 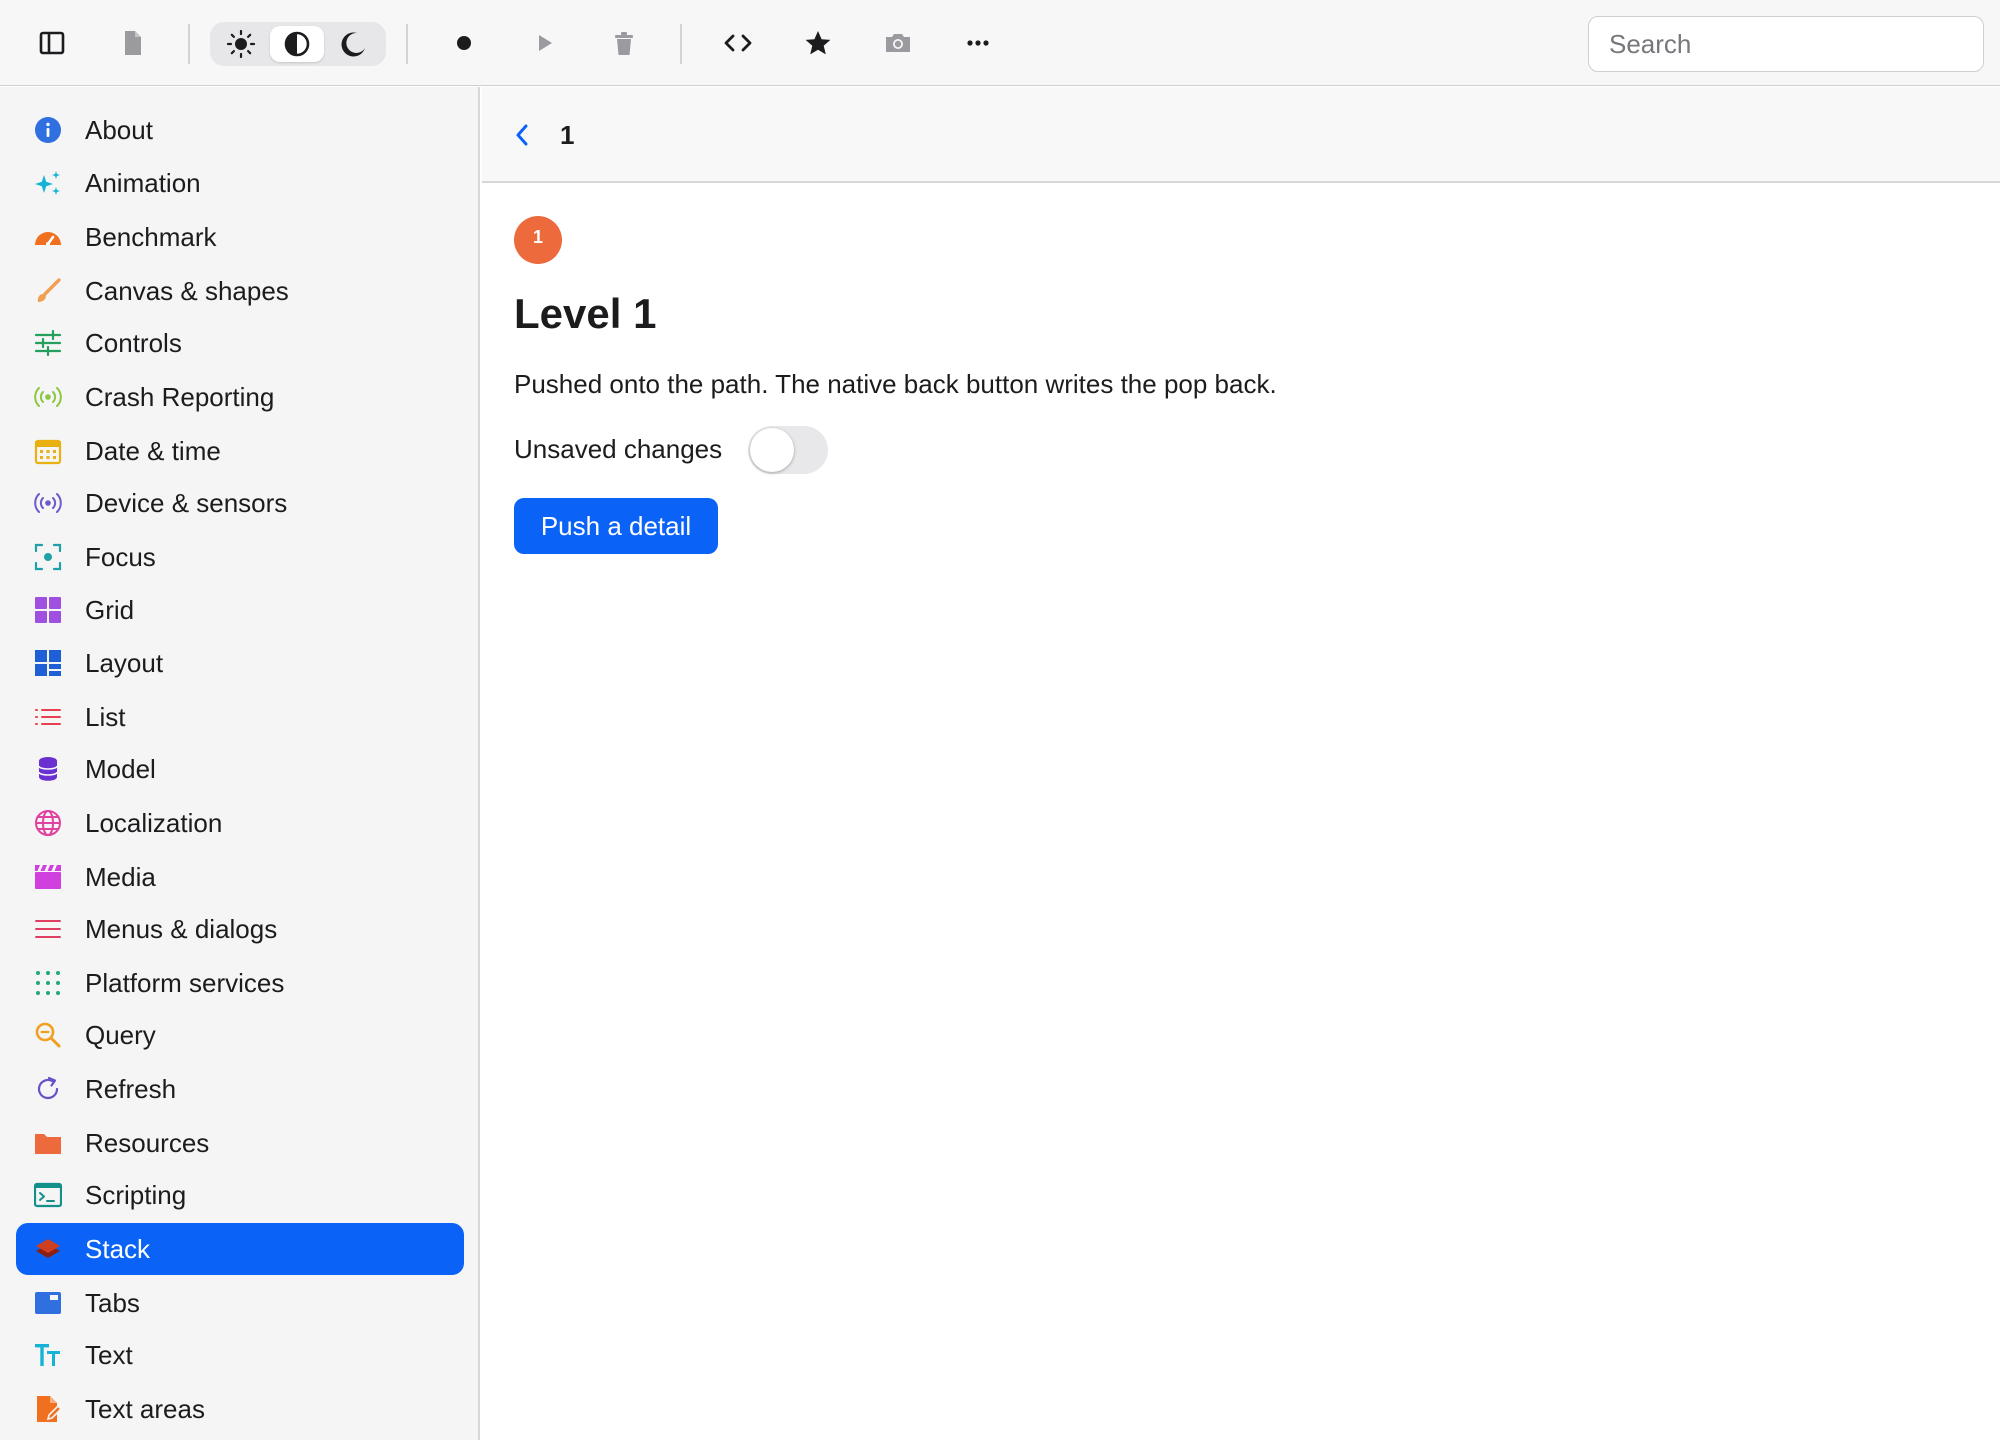 I want to click on chevron-left-icon, so click(x=522, y=135).